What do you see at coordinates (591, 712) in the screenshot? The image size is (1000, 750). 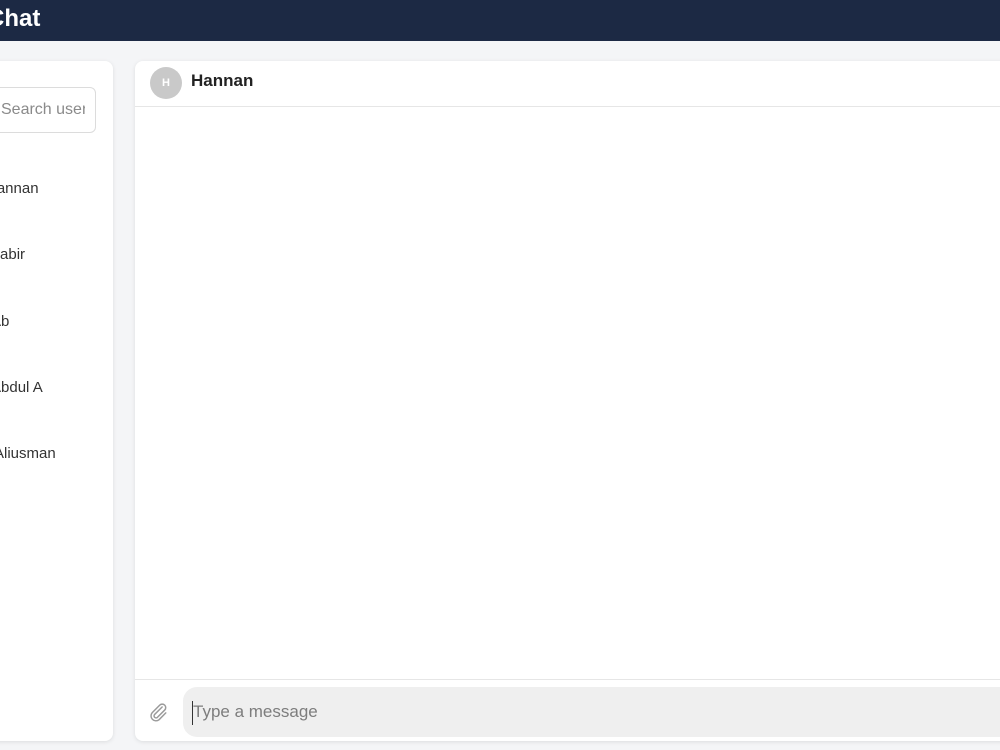 I see `message-input` at bounding box center [591, 712].